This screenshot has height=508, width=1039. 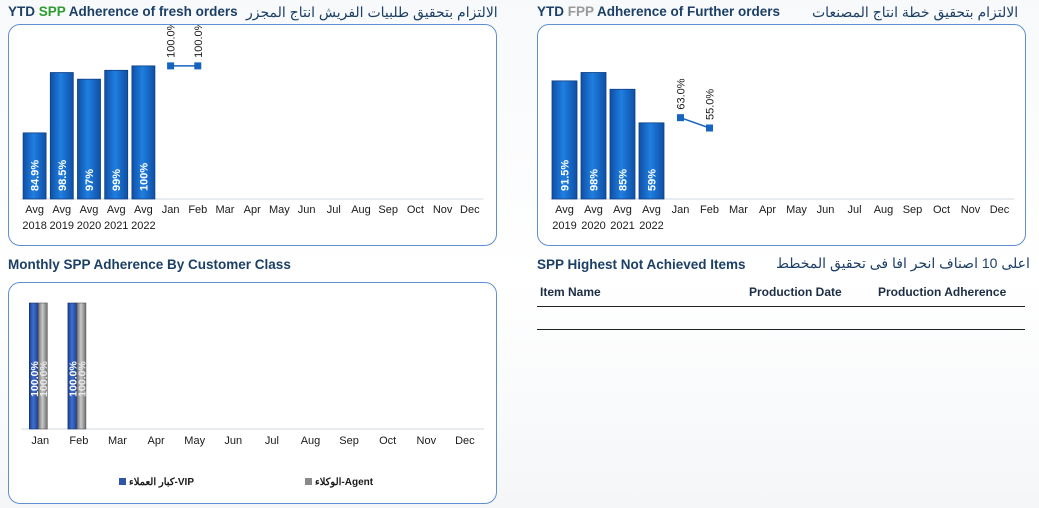 I want to click on panel4-title: SPP Highest Not Achieved Items, so click(x=641, y=264).